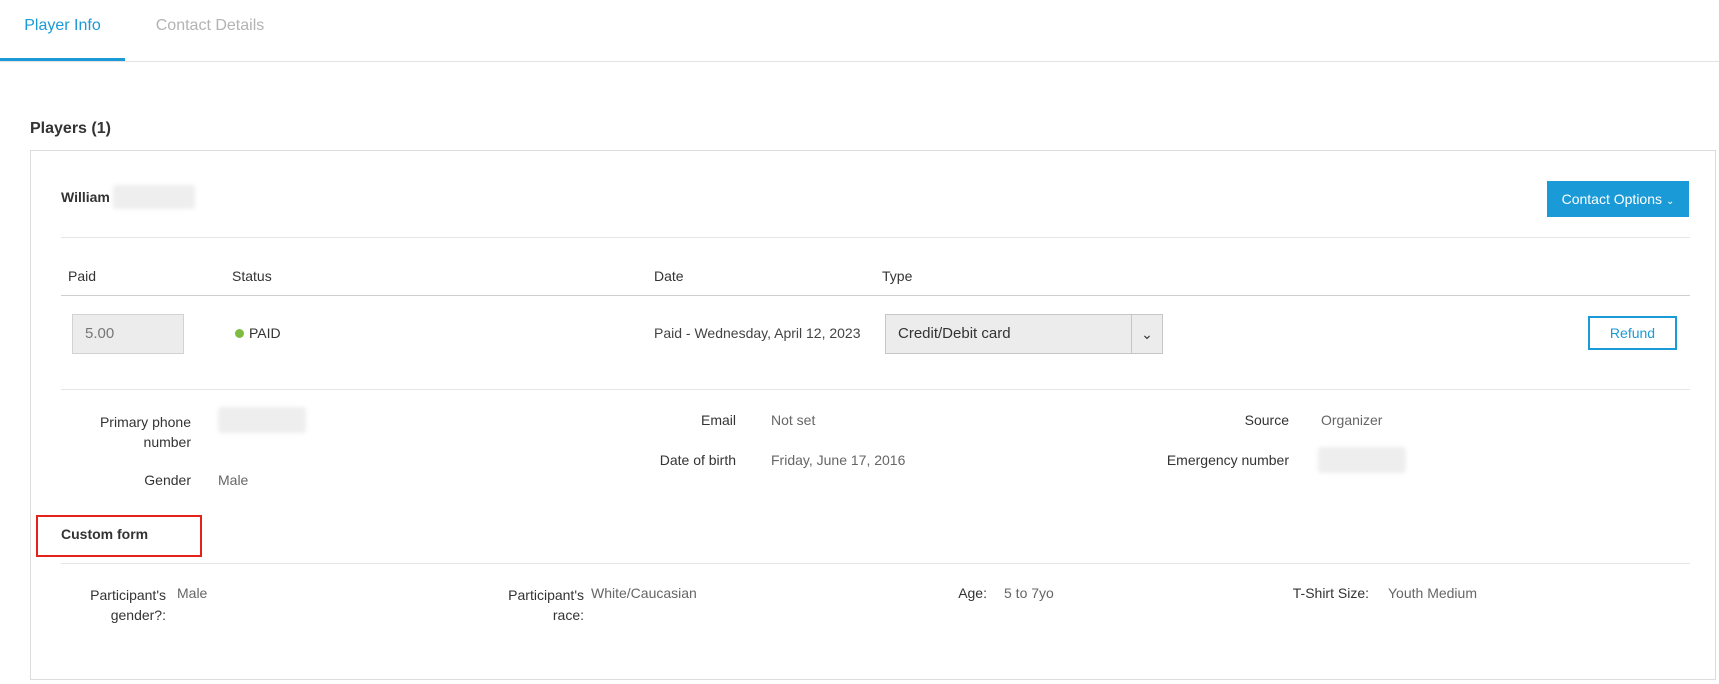 This screenshot has height=684, width=1719. I want to click on contact-options-label: Contact Options, so click(1611, 199).